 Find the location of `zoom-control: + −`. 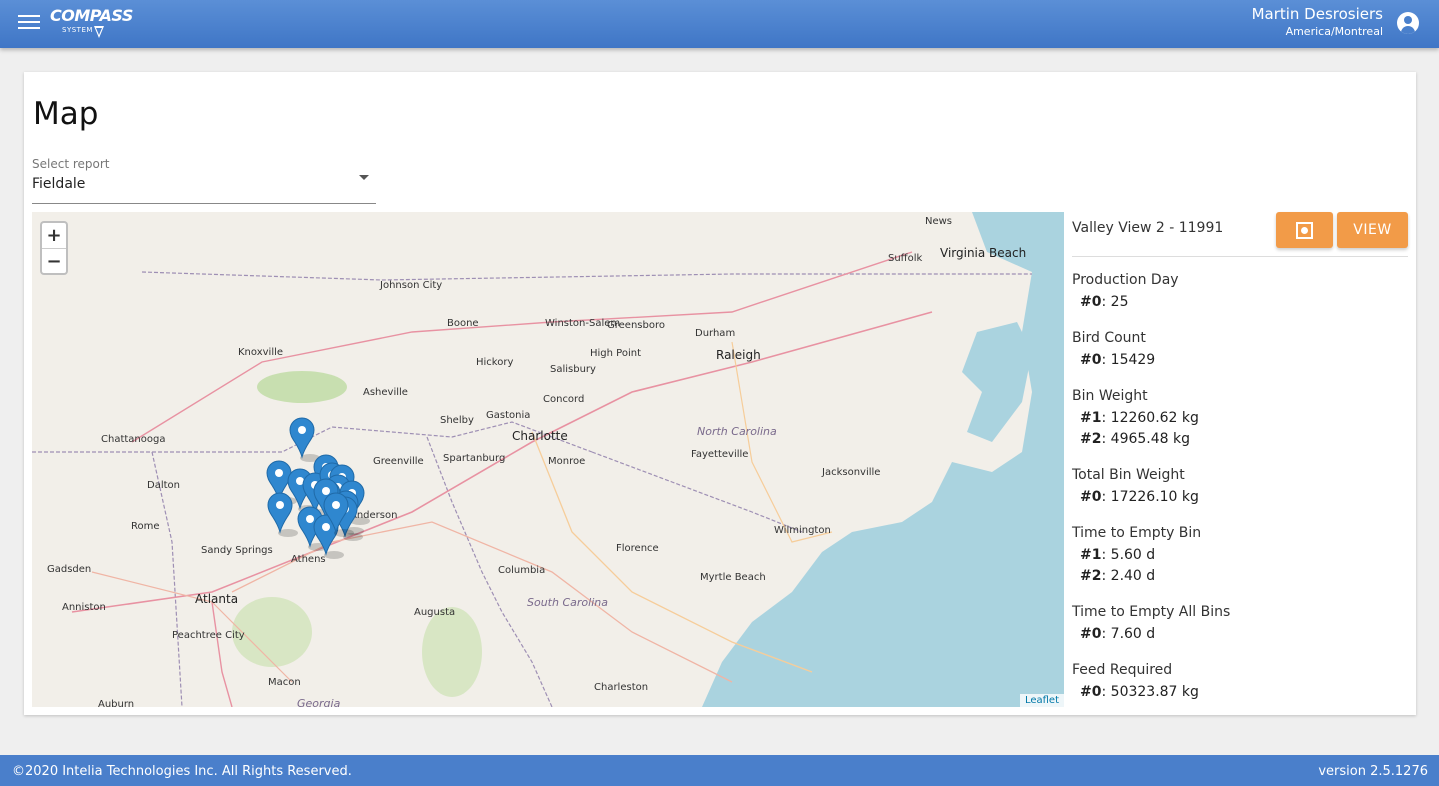

zoom-control: + − is located at coordinates (54, 248).